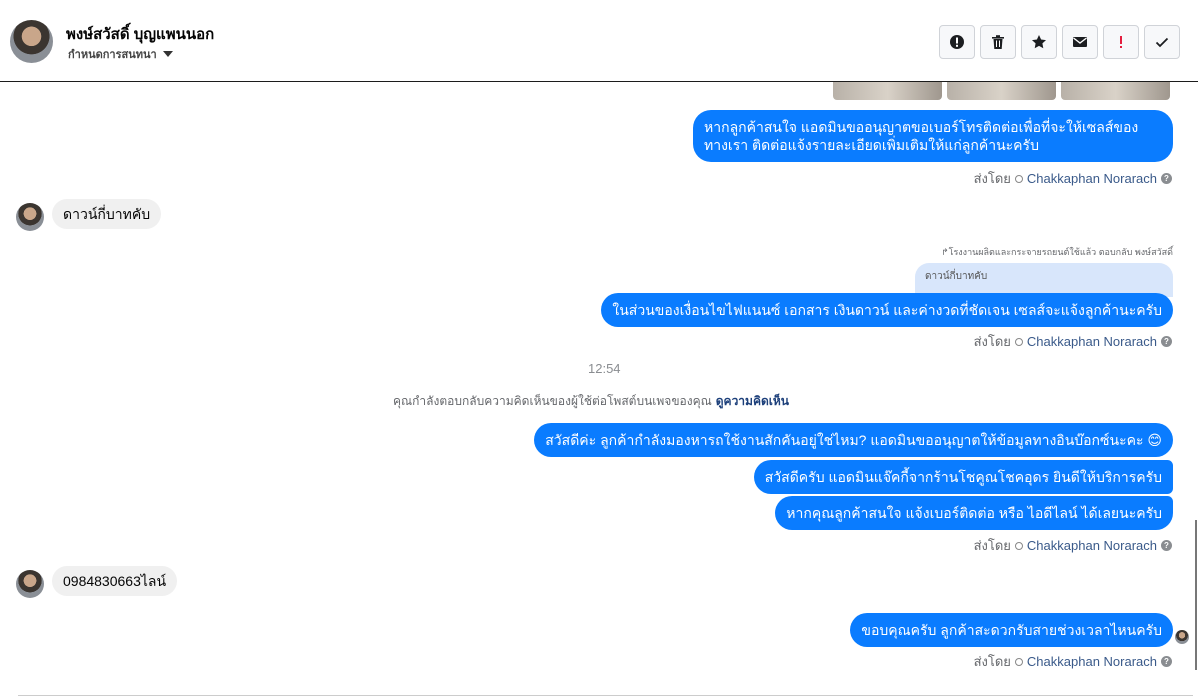 This screenshot has height=698, width=1198. I want to click on star-icon, so click(1039, 42).